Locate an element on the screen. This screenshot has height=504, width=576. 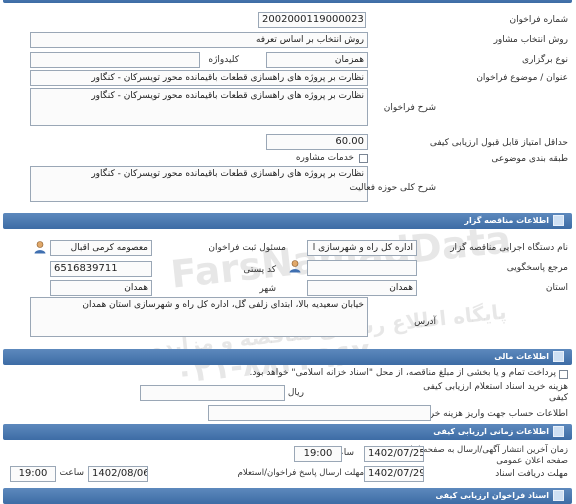
receive-date-field: 1402/07/29 is located at coordinates (394, 474).